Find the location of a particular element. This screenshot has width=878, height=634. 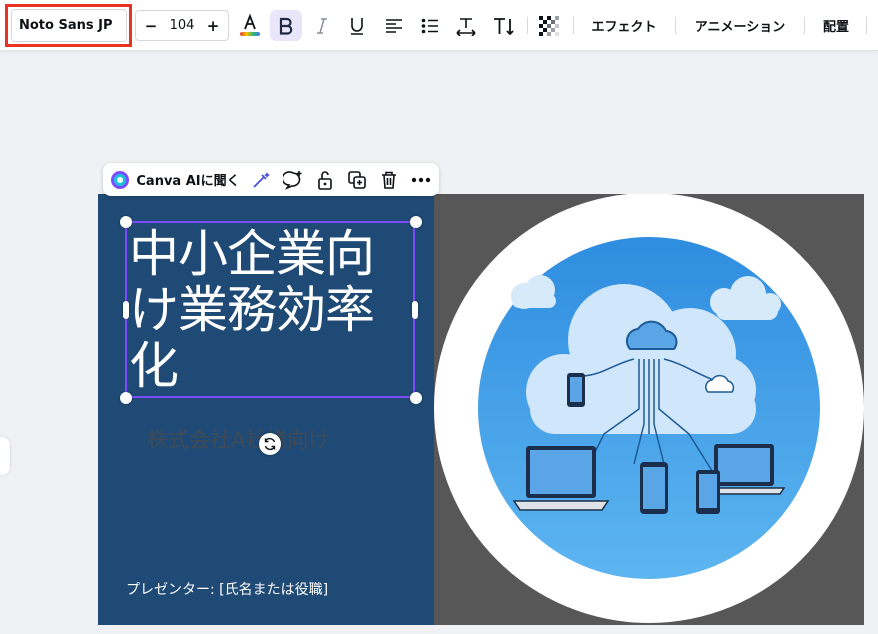

comment-add-icon is located at coordinates (292, 180).